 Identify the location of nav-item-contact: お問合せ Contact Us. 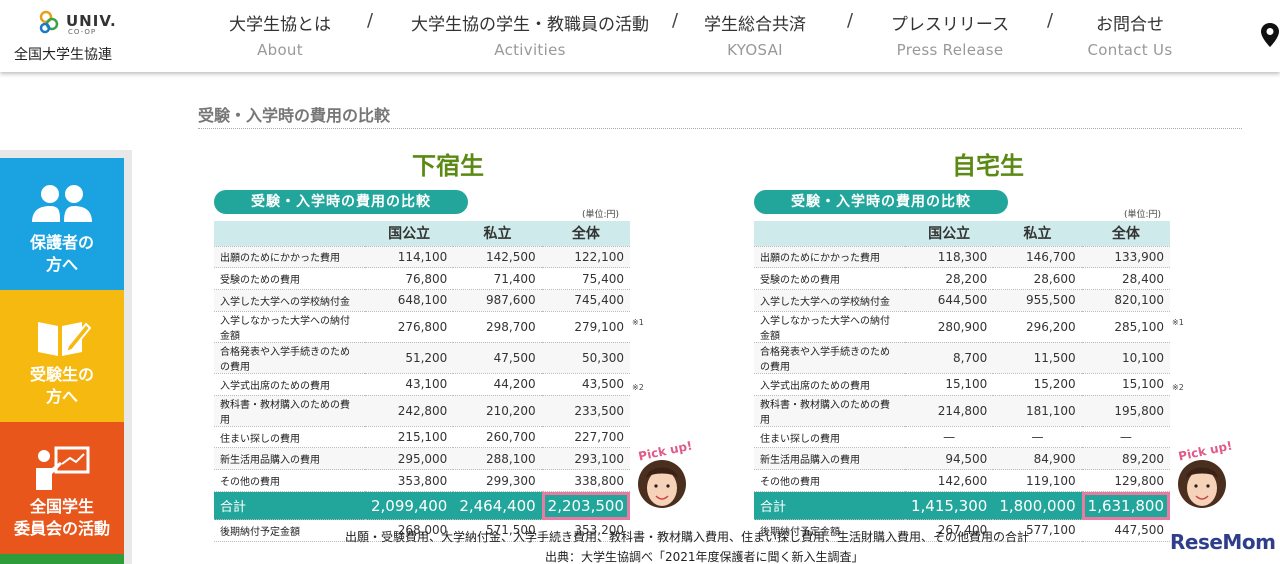
(1130, 29).